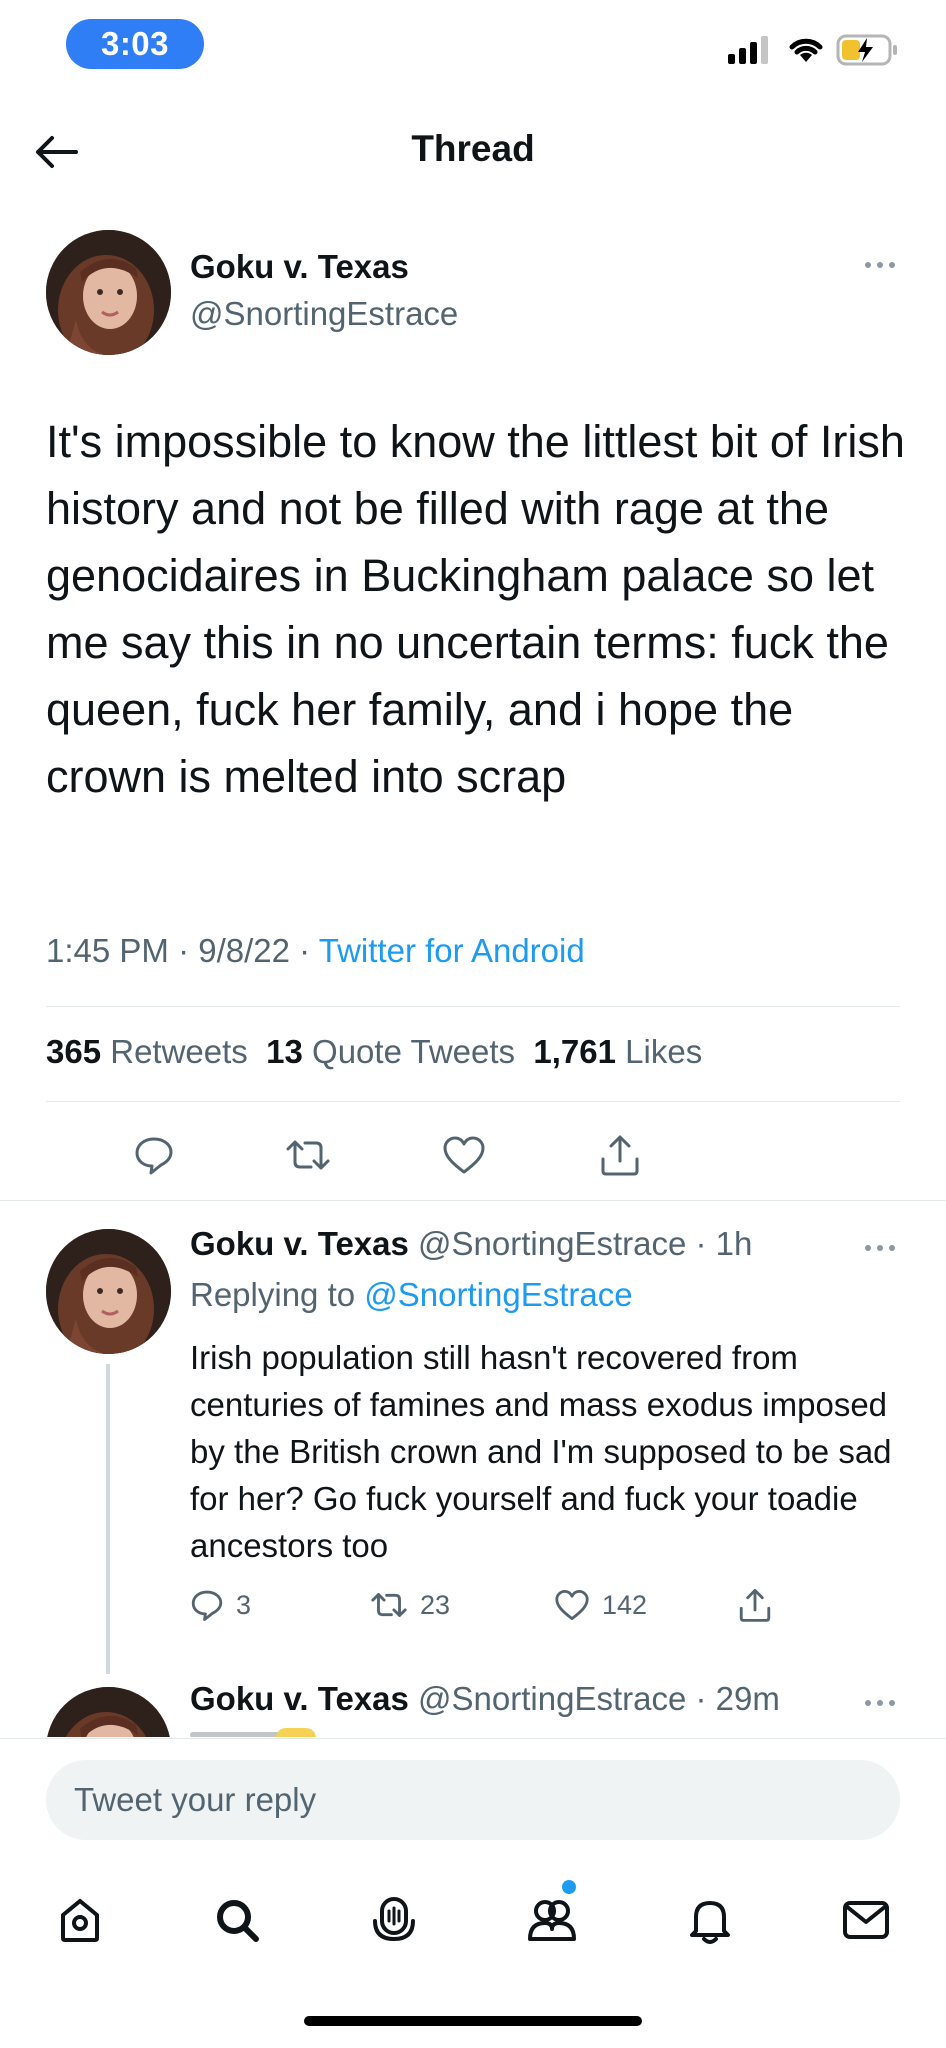 Image resolution: width=946 pixels, height=2048 pixels. I want to click on reply-header: Goku v. Texas @SnortingEstrace · 29m, so click(485, 1699).